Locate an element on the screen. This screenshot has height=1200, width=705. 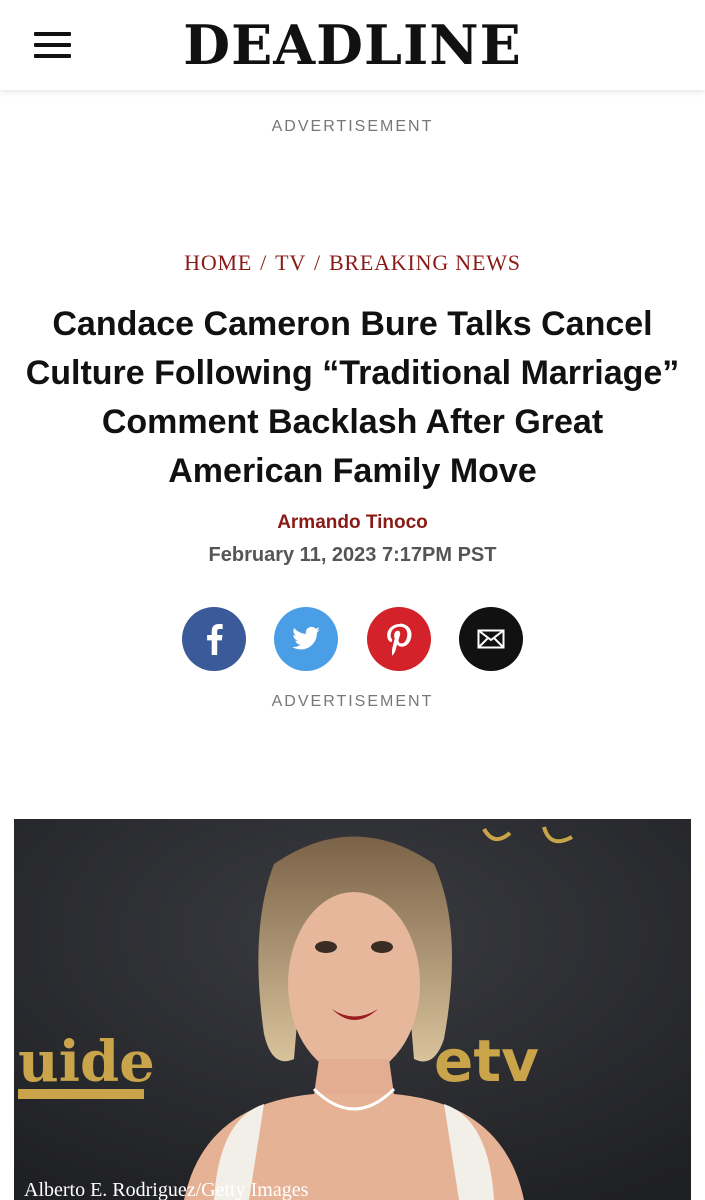
site-header: DEADLINE is located at coordinates (352, 45).